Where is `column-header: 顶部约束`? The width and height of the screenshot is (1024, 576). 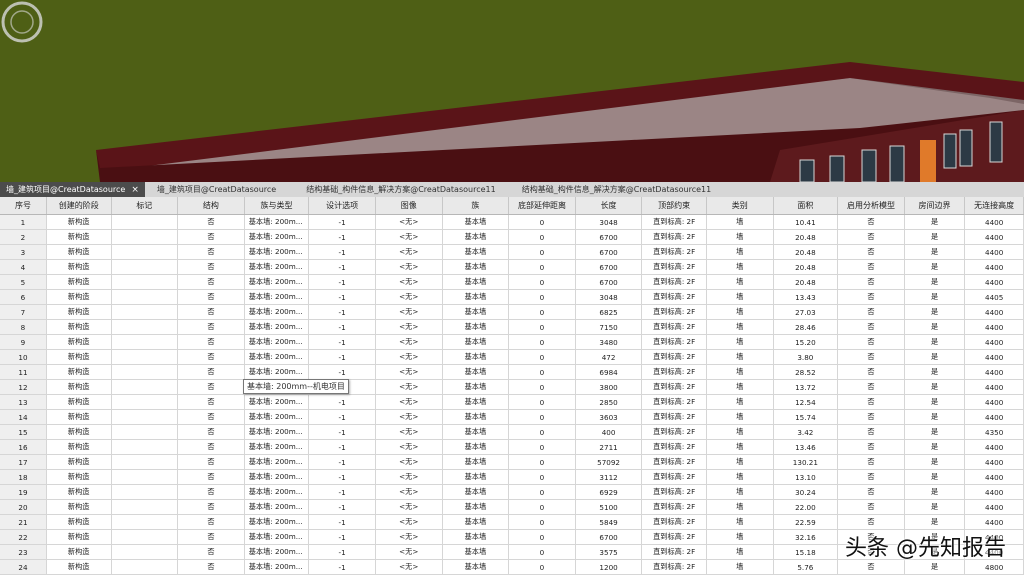
column-header: 顶部约束 is located at coordinates (674, 206).